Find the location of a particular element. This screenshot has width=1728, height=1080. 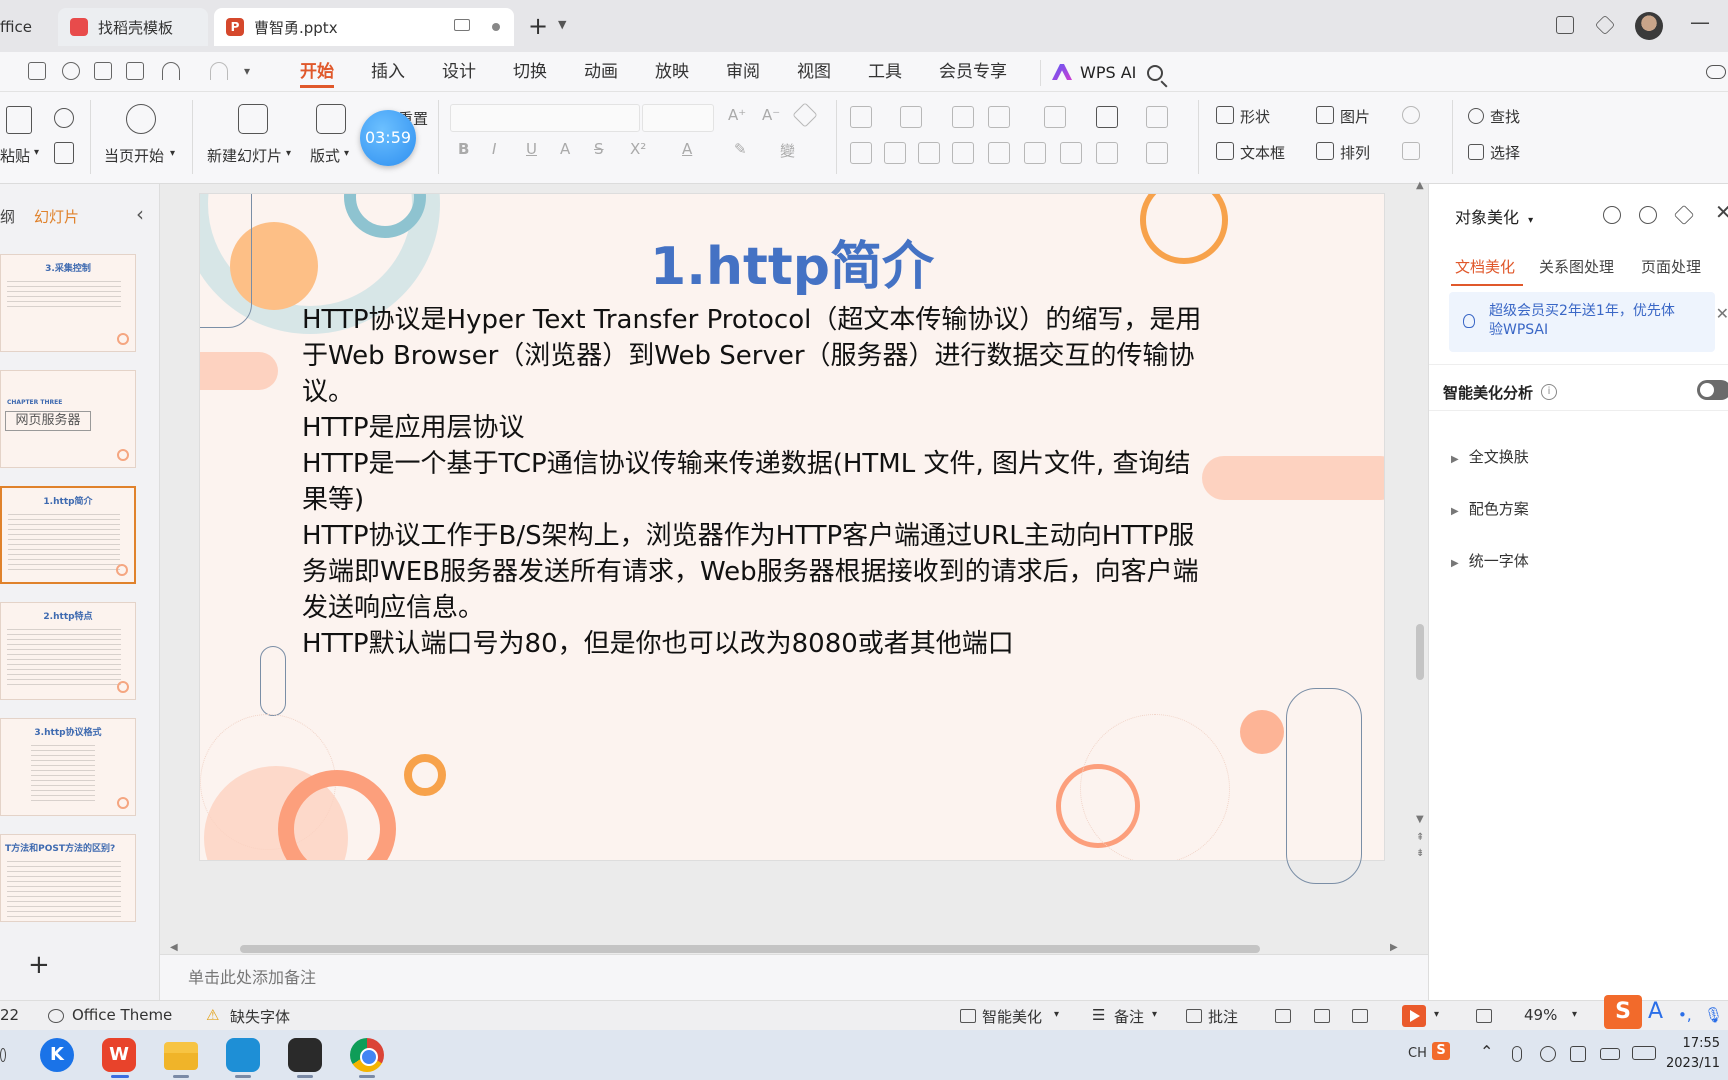

ime-punctuation-icon: •, is located at coordinates (1685, 1015).